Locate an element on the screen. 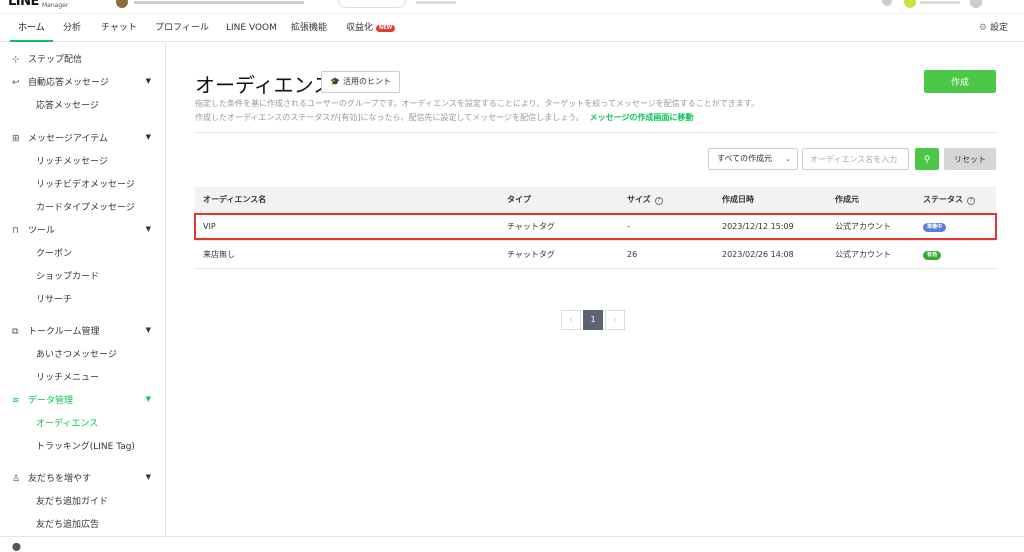 The width and height of the screenshot is (1024, 552). logo-subtitle: Manager is located at coordinates (55, 5).